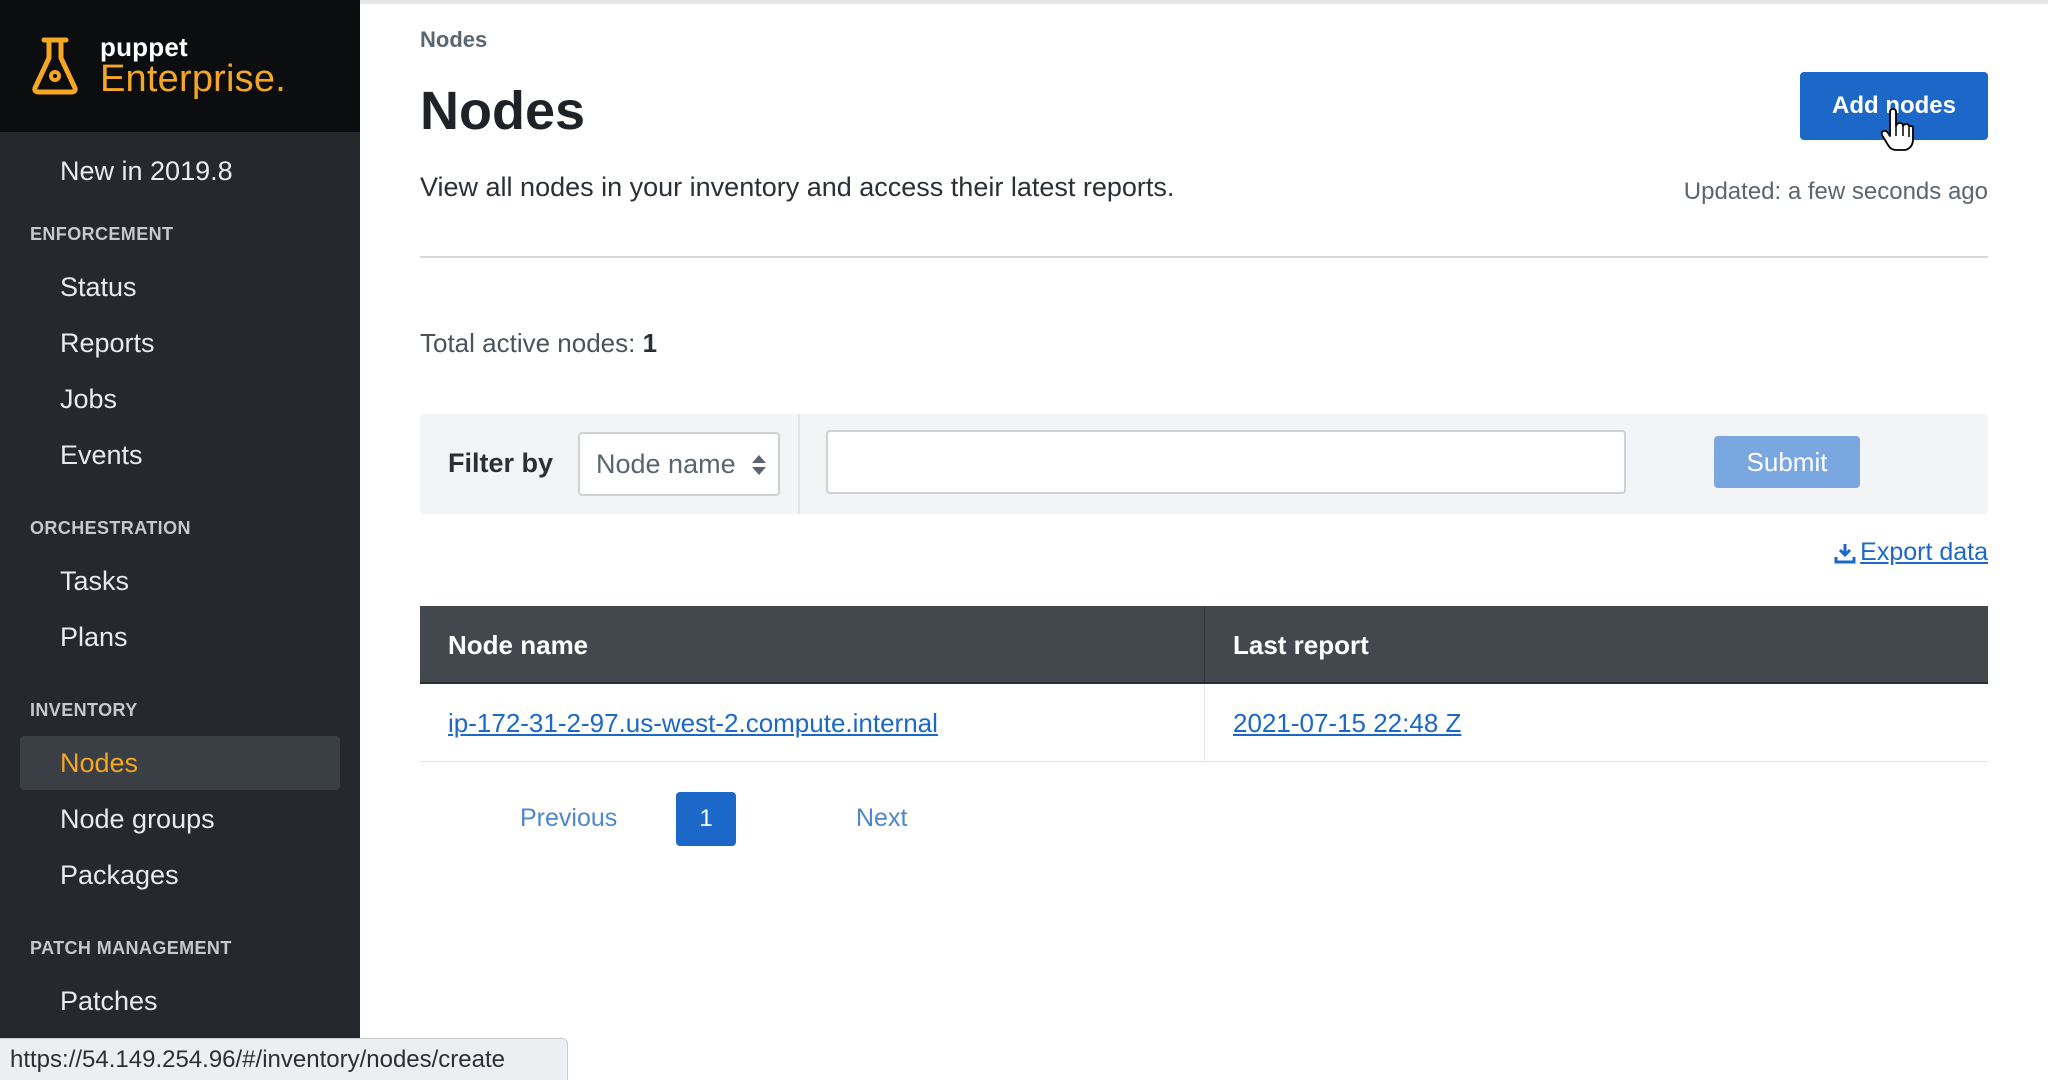 This screenshot has height=1080, width=2048. I want to click on total-active-nodes-count: 1, so click(650, 343).